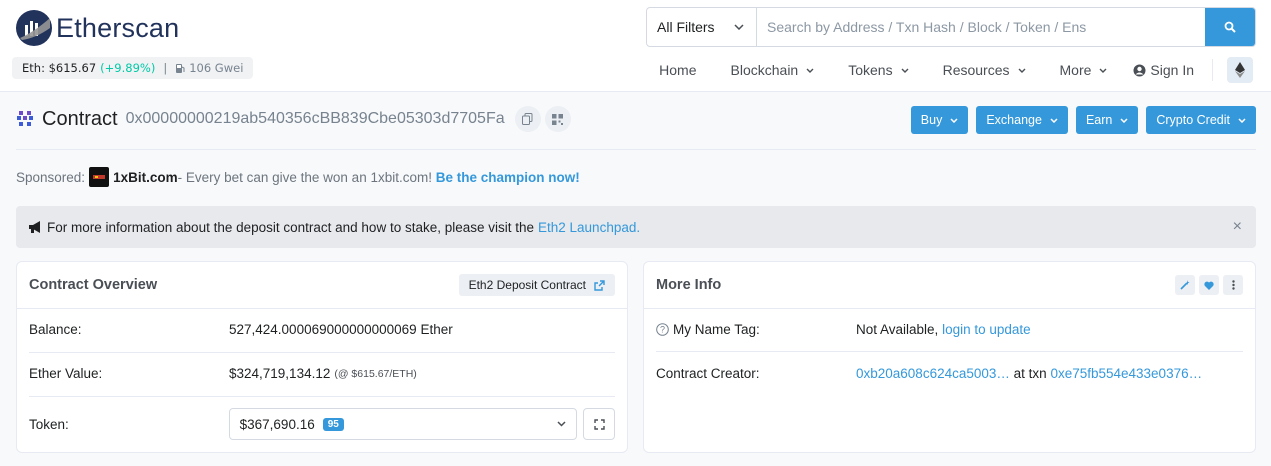 Image resolution: width=1271 pixels, height=466 pixels. I want to click on eth-price-label: Eth:, so click(33, 68).